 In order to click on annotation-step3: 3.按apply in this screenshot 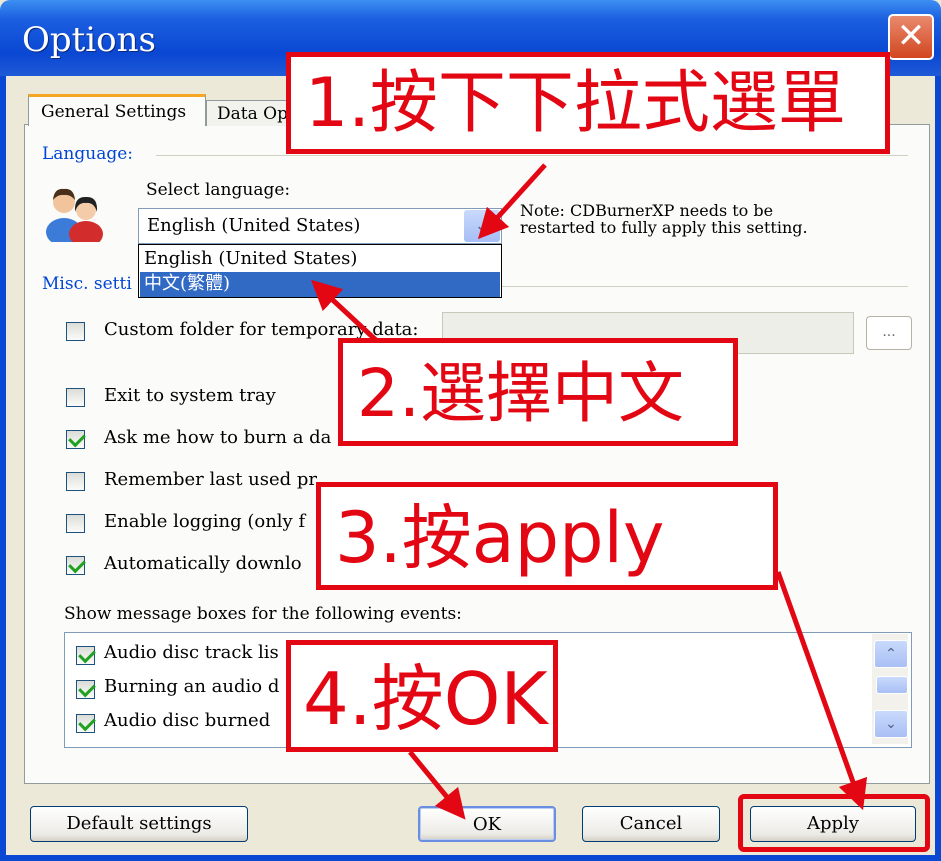, I will do `click(547, 536)`.